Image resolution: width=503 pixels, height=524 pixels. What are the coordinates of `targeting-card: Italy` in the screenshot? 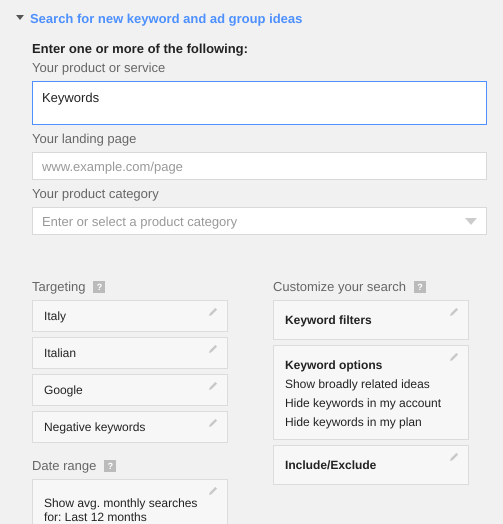 It's located at (130, 316).